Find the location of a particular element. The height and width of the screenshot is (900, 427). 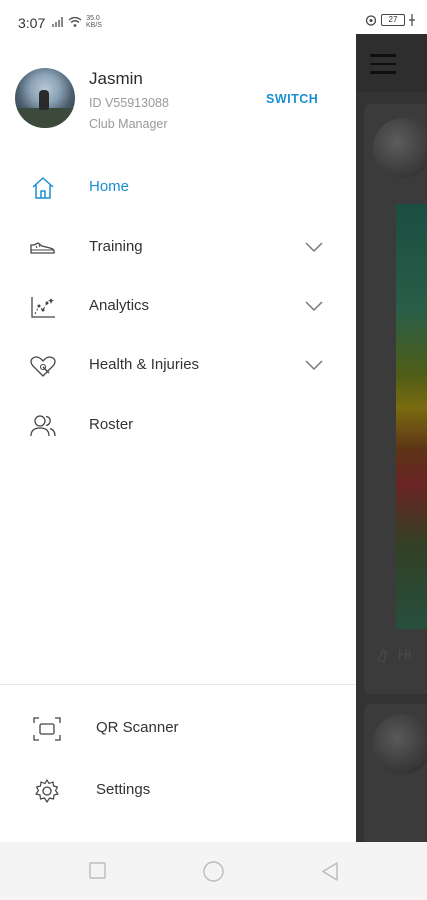

menu-item-label: QR Scanner is located at coordinates (137, 727).